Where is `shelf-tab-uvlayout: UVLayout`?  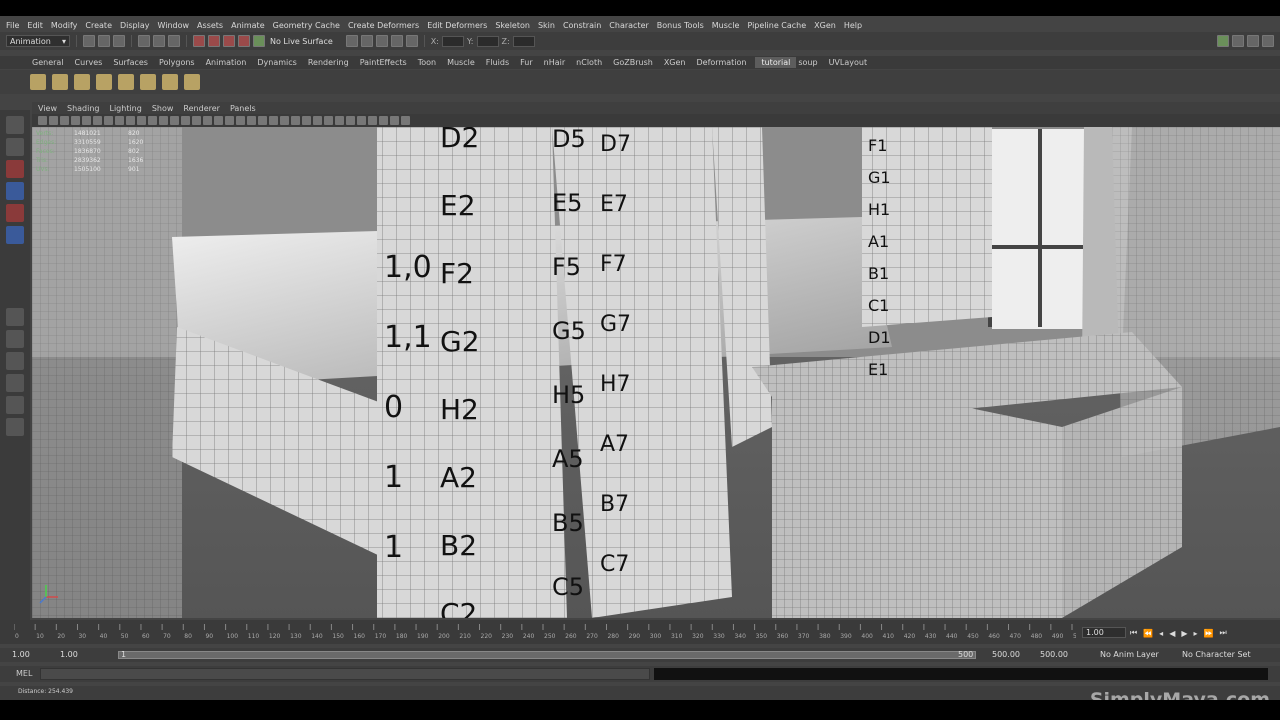
shelf-tab-uvlayout: UVLayout is located at coordinates (852, 62).